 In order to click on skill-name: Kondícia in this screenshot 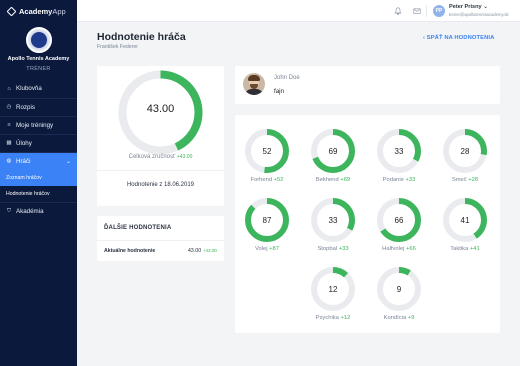, I will do `click(395, 318)`.